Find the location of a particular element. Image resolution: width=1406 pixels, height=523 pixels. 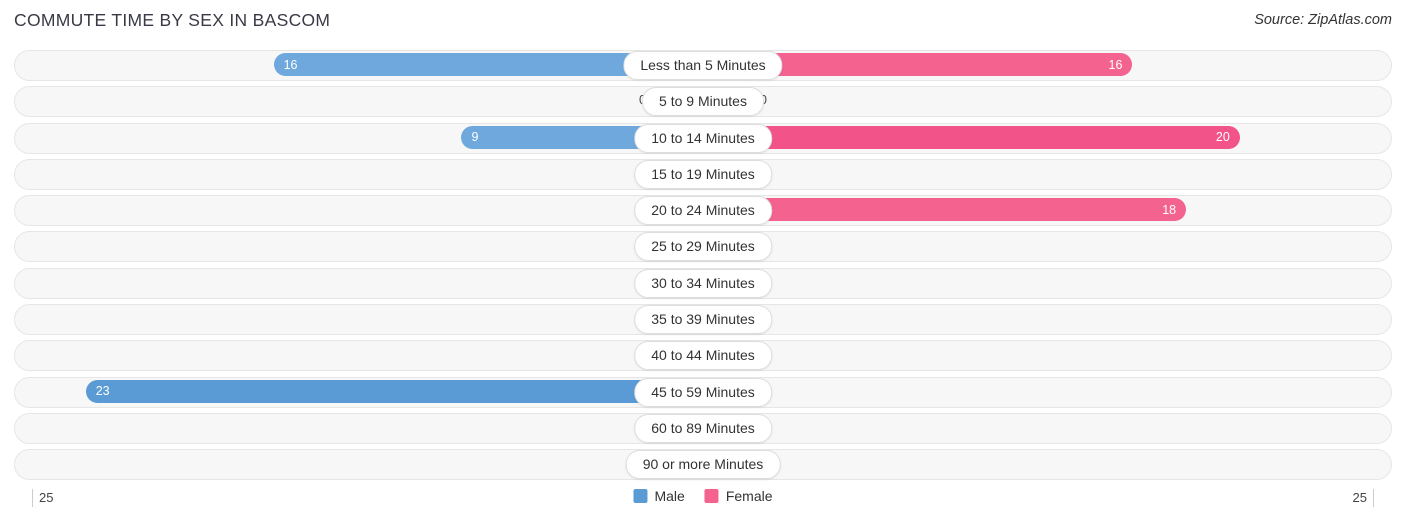

row-category-label: 90 or more Minutes is located at coordinates (703, 465).